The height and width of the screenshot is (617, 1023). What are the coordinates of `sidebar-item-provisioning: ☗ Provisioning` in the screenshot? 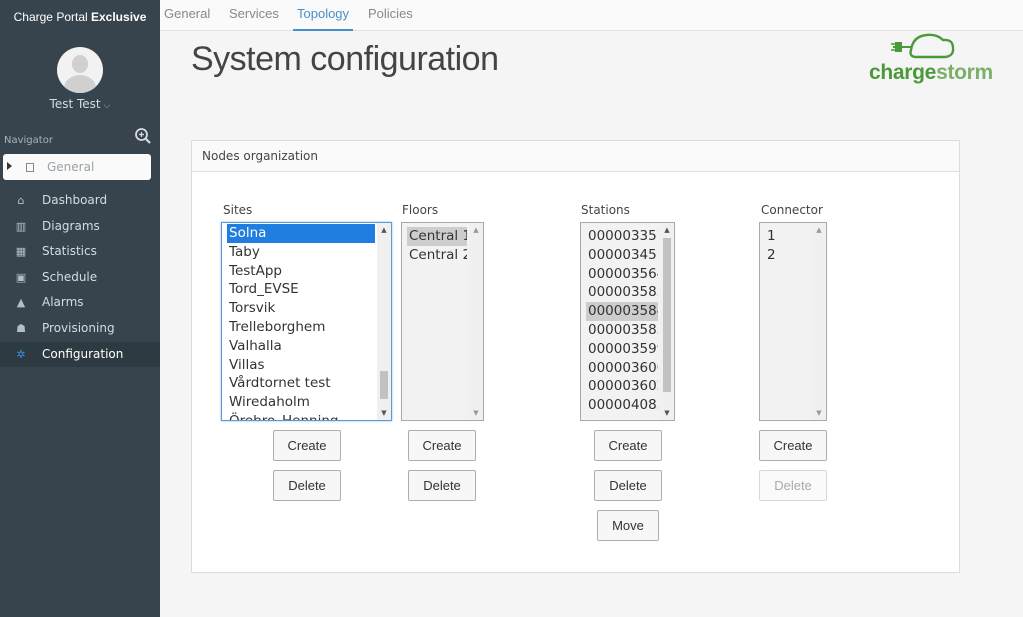 It's located at (80, 329).